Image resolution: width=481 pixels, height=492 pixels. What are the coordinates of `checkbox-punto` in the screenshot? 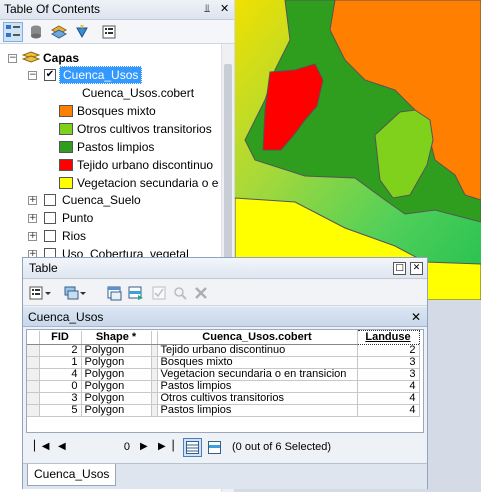 It's located at (50, 218).